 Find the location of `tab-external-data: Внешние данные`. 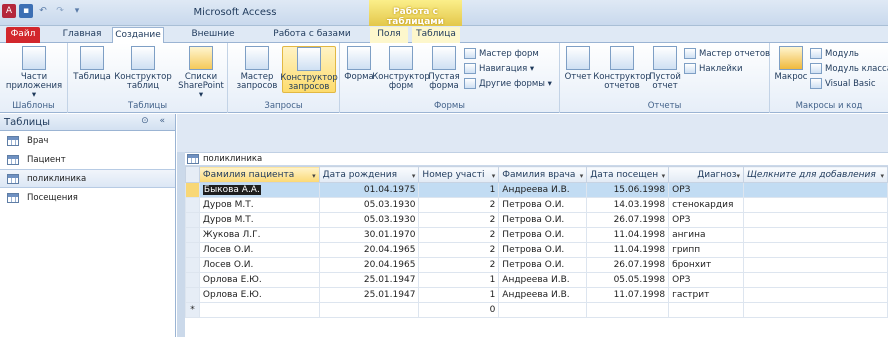

tab-external-data: Внешние данные is located at coordinates (213, 40).